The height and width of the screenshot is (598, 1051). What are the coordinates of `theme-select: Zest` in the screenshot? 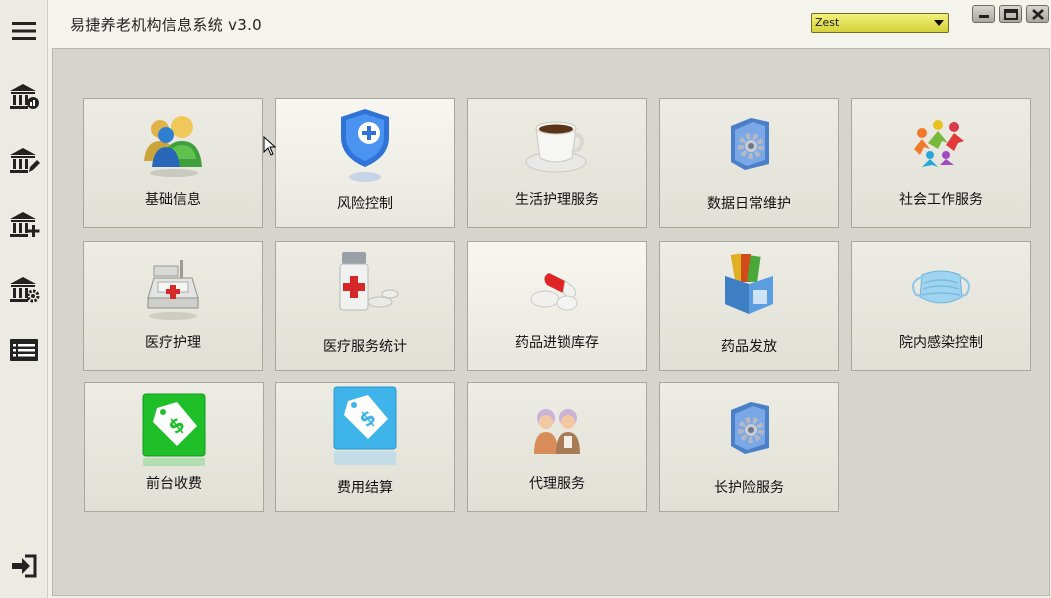 It's located at (880, 23).